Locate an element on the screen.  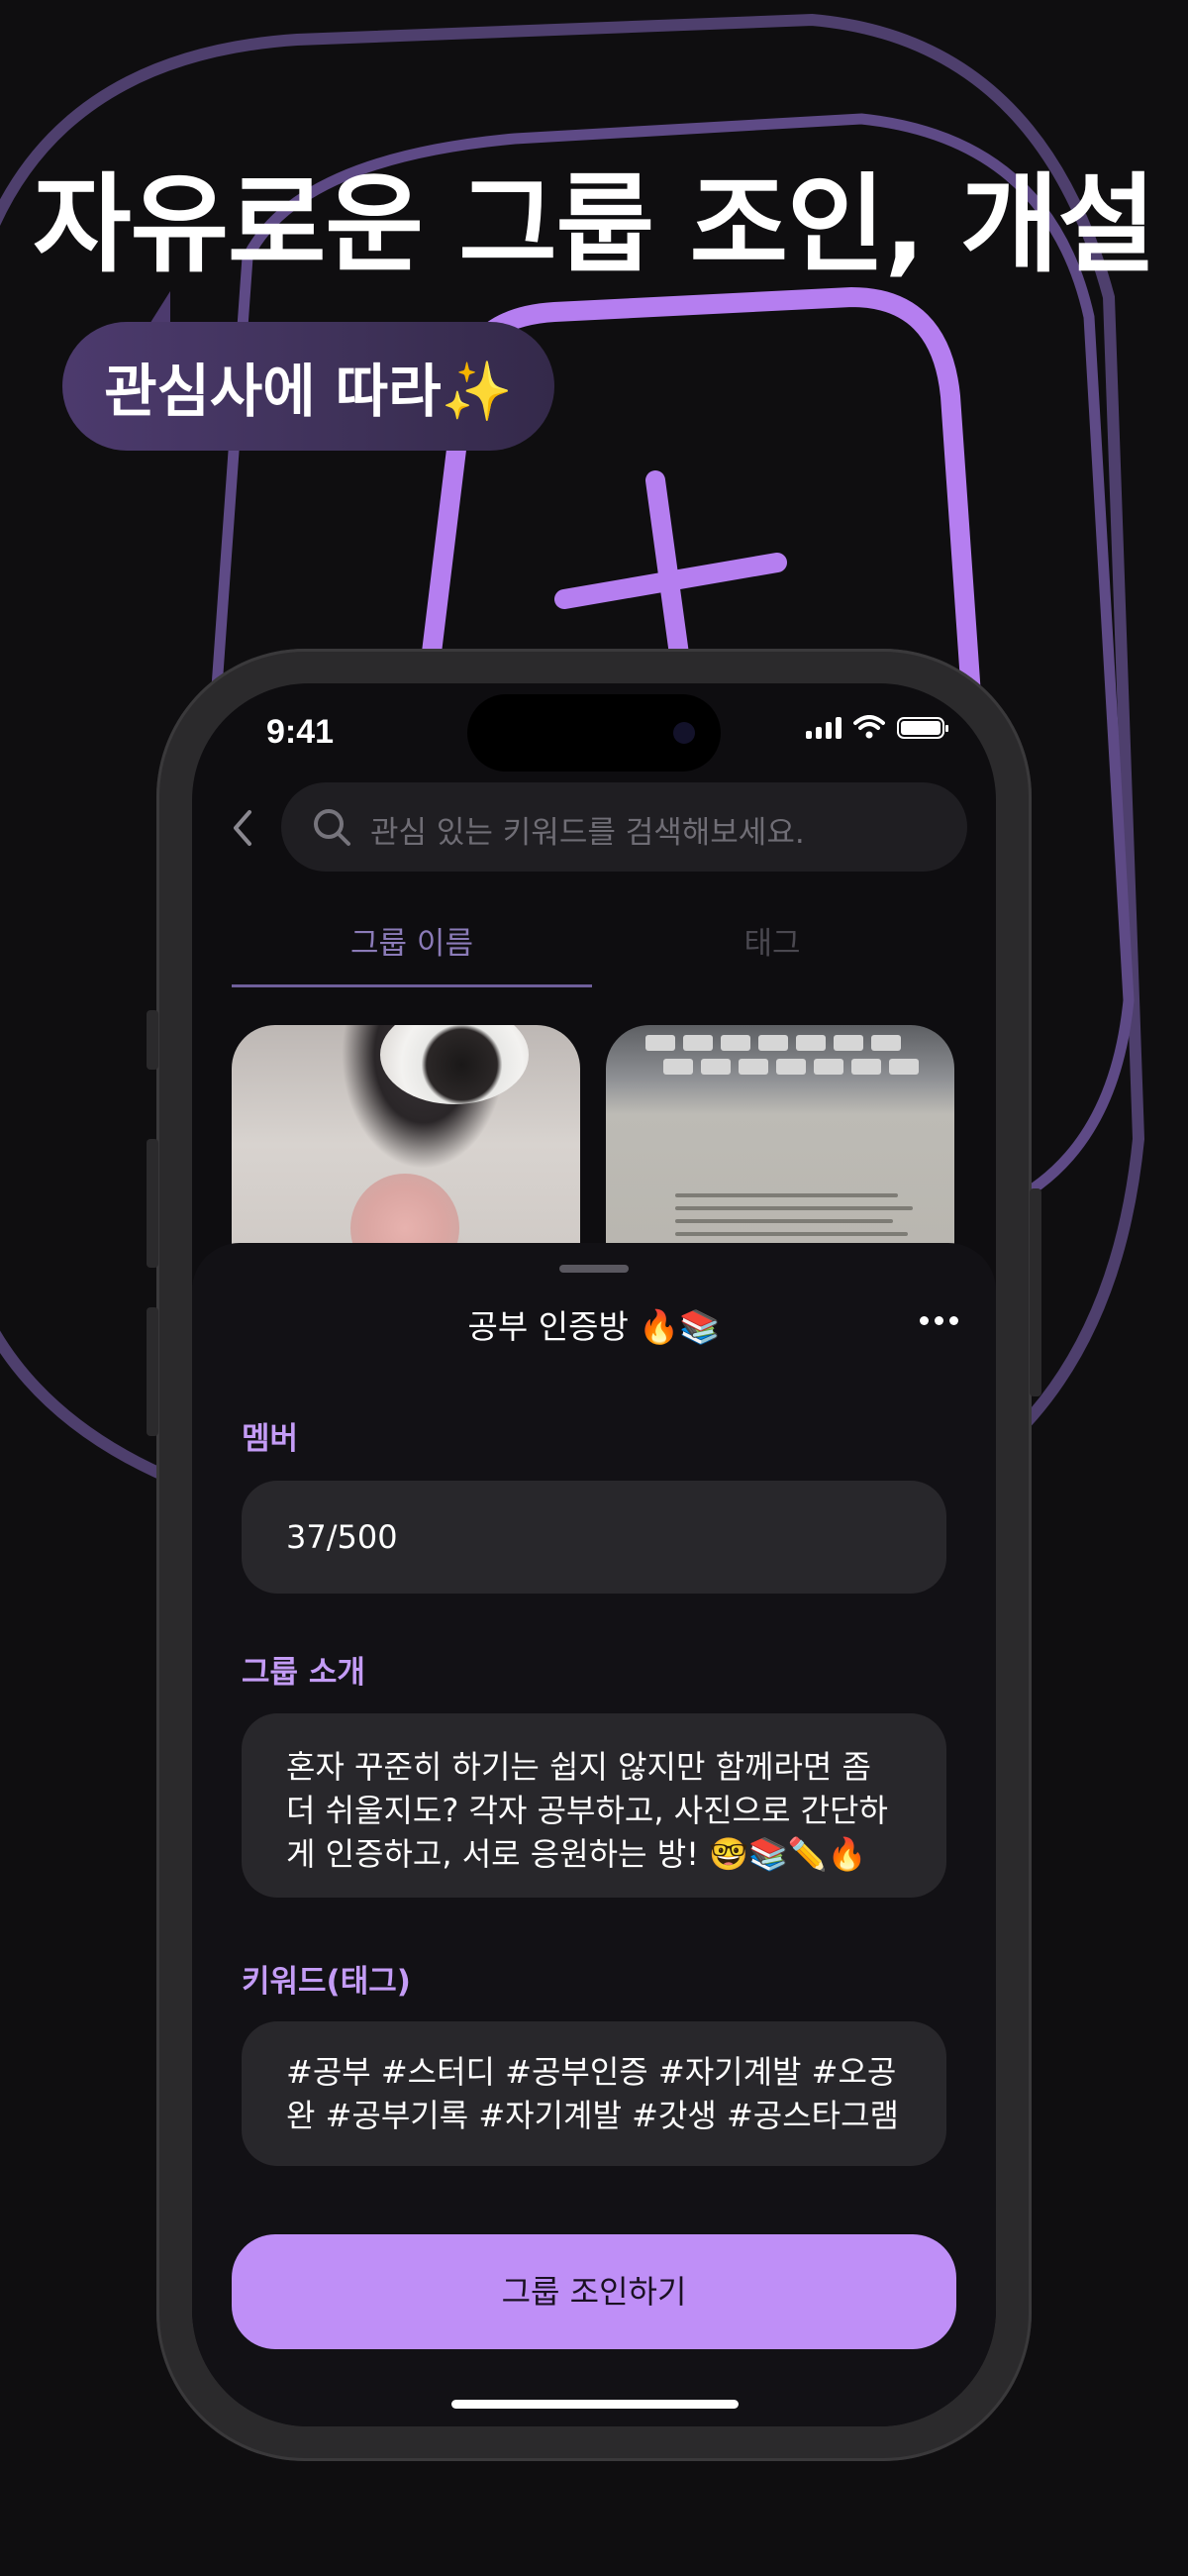
status-icons is located at coordinates (877, 727).